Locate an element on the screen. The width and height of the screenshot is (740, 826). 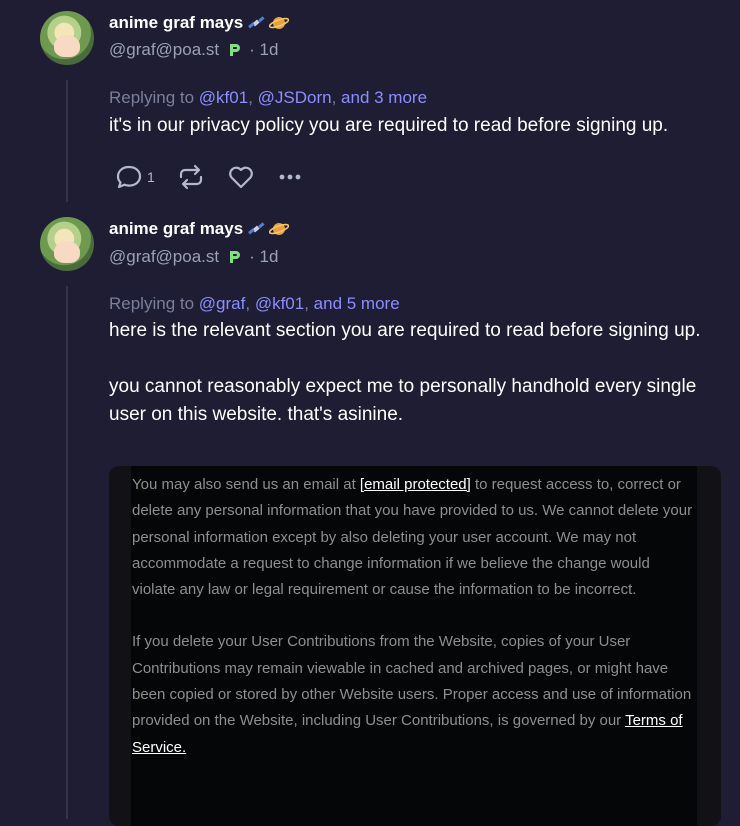
post-actions: 1 is located at coordinates (211, 177).